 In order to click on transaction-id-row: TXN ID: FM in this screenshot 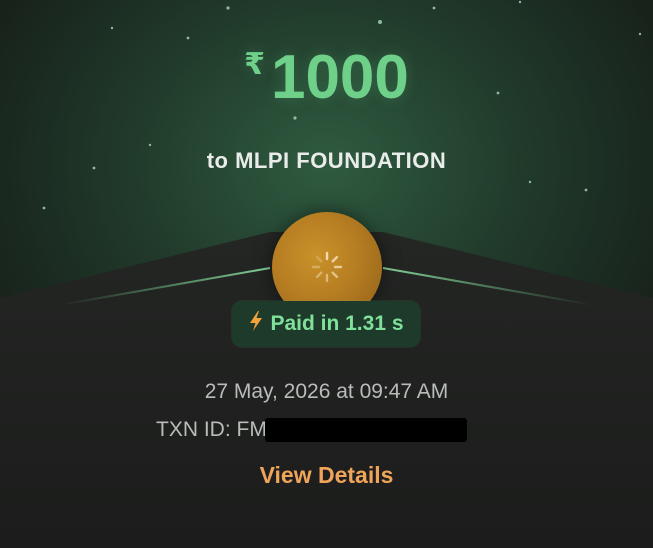, I will do `click(311, 430)`.